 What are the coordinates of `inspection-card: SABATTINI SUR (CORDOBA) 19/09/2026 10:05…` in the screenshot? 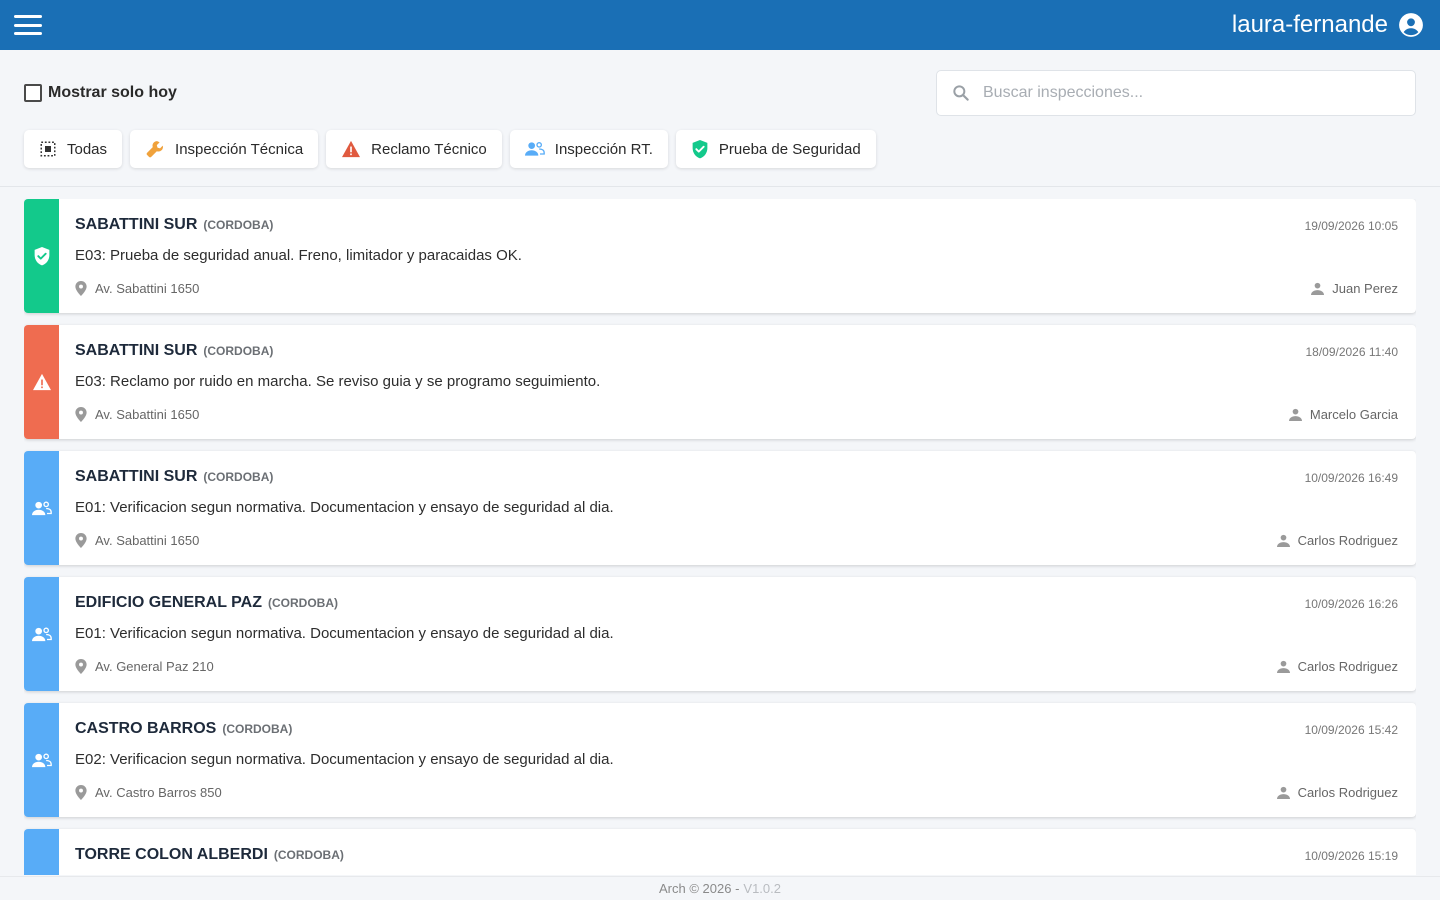 It's located at (720, 256).